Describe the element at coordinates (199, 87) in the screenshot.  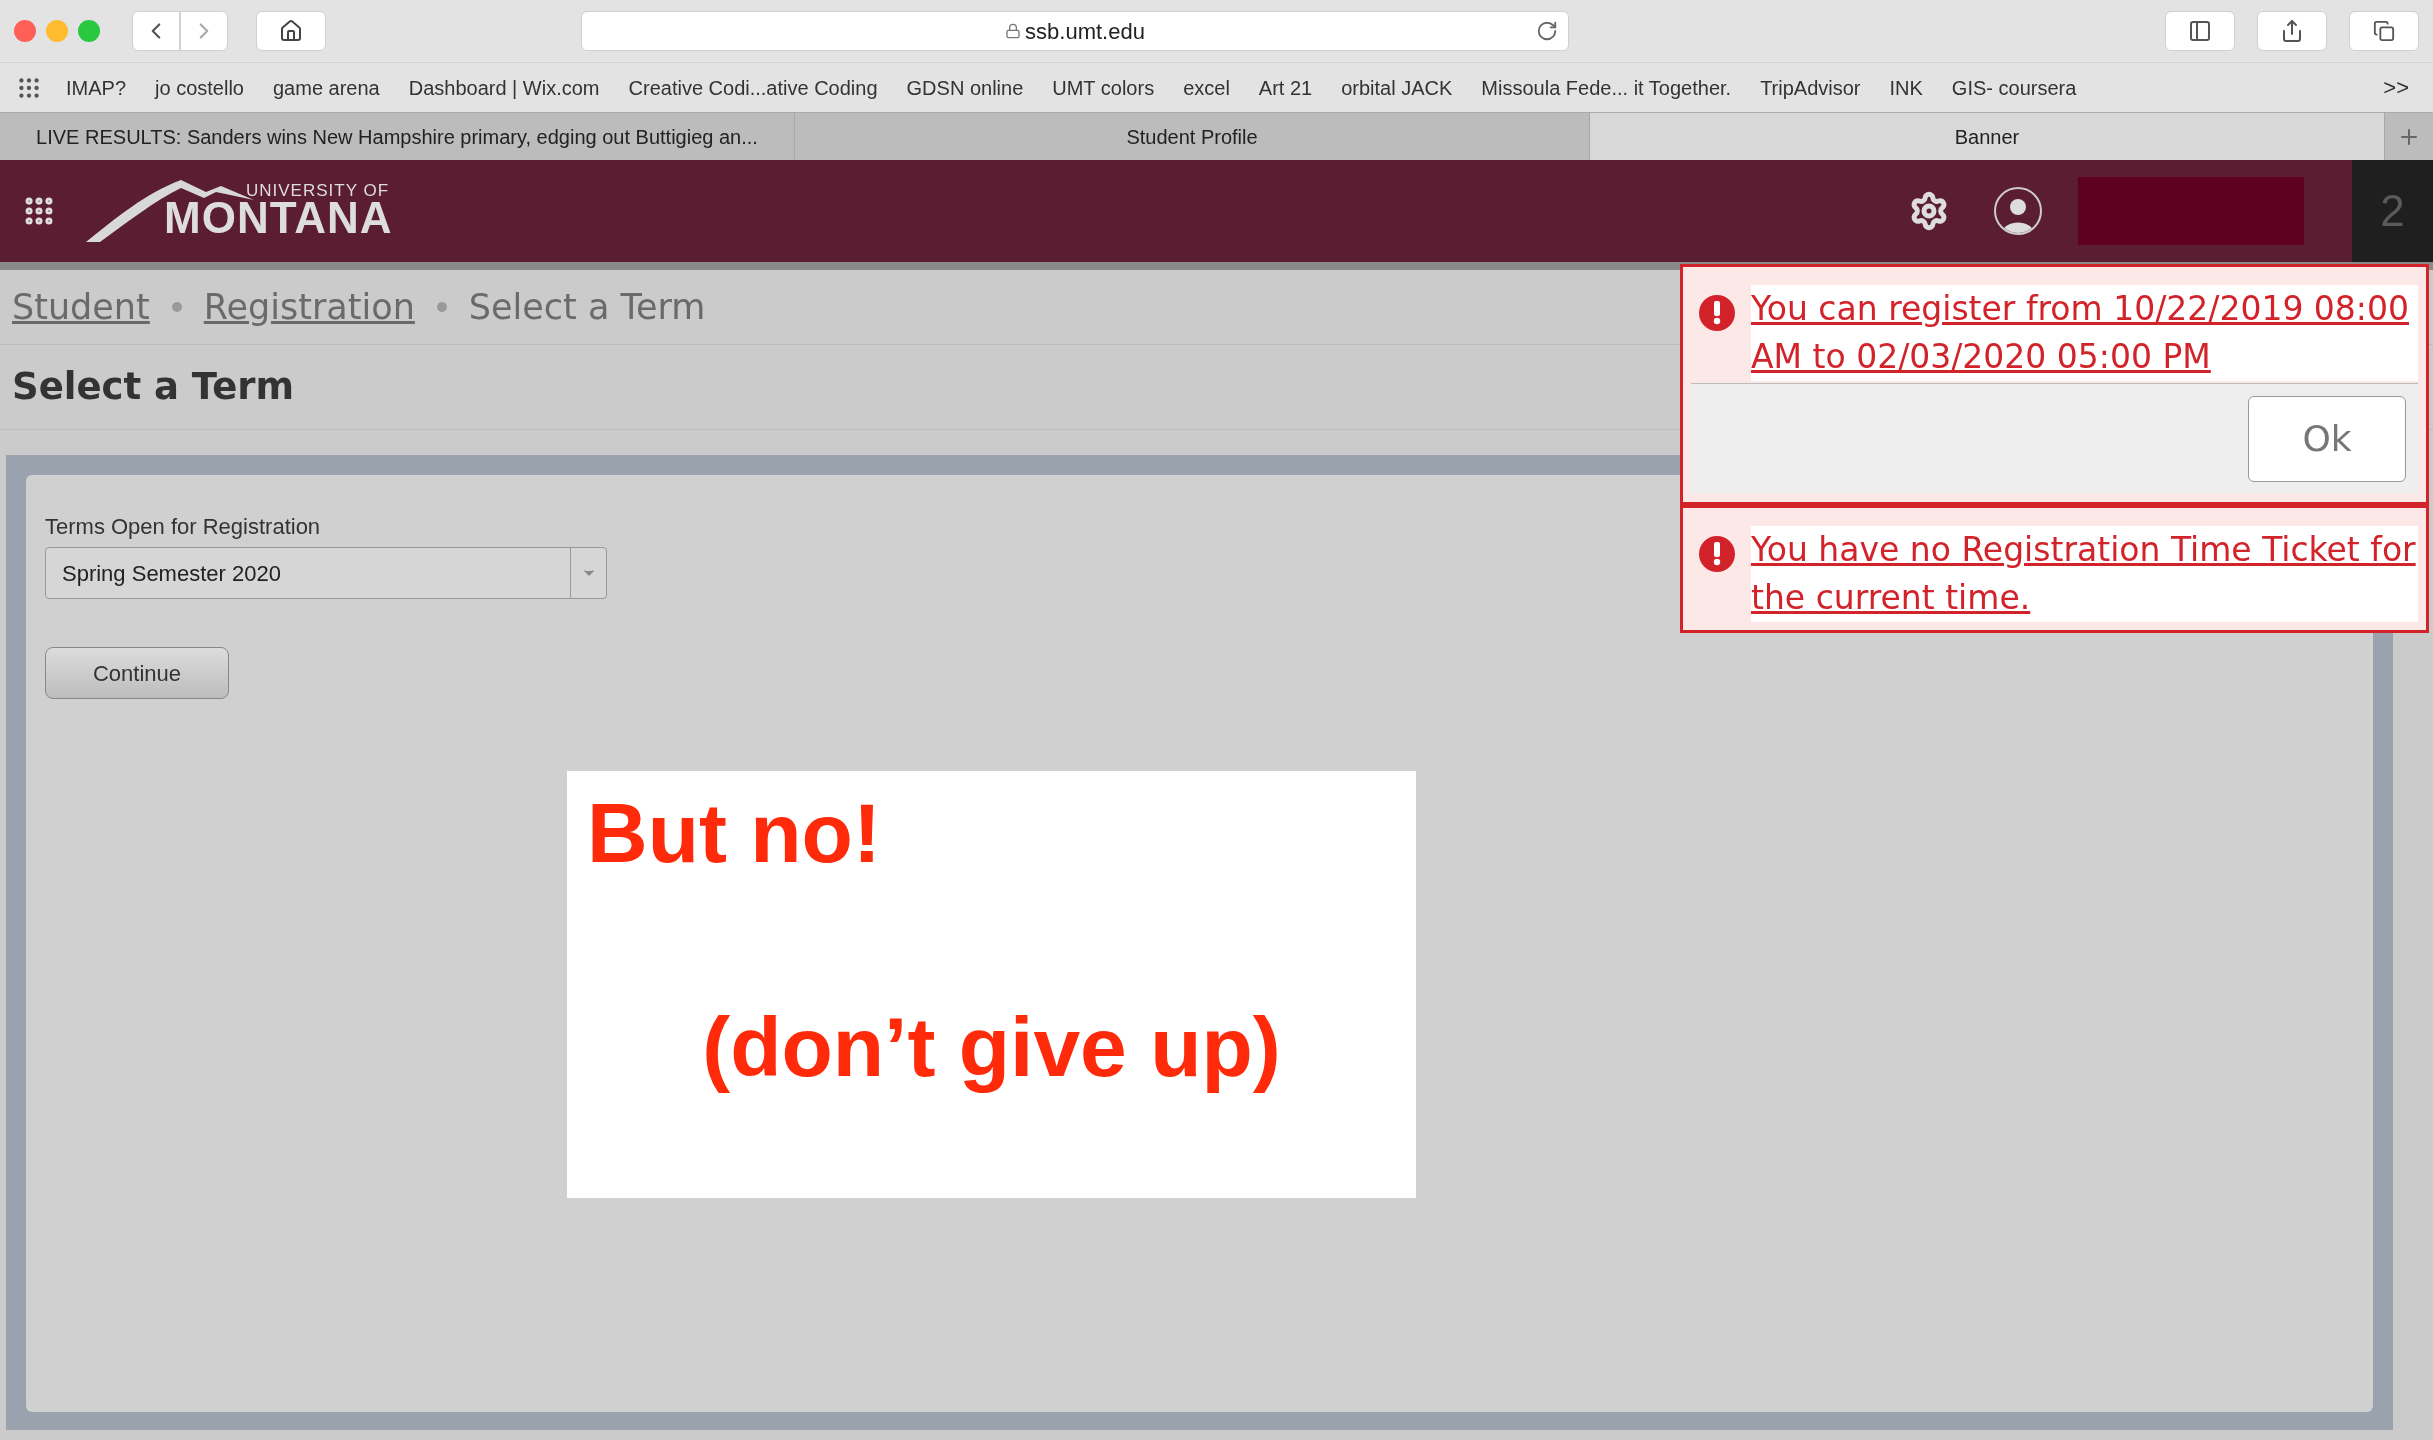
I see `bookmark-link: jo costello` at that location.